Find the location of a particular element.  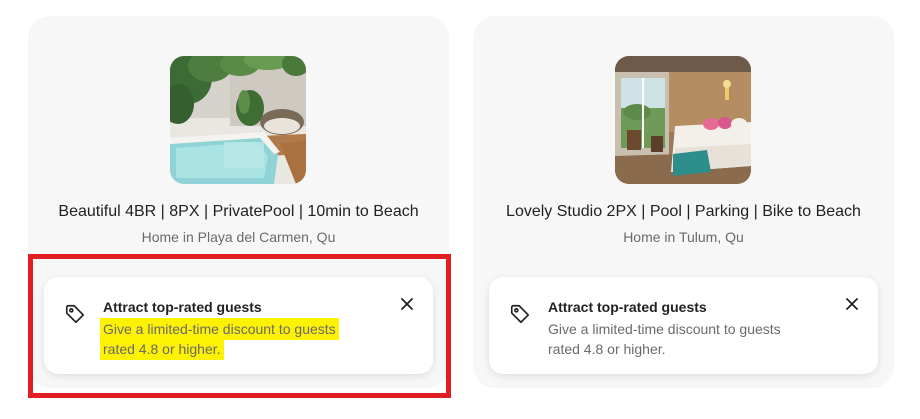

pool-photo-image is located at coordinates (238, 120).